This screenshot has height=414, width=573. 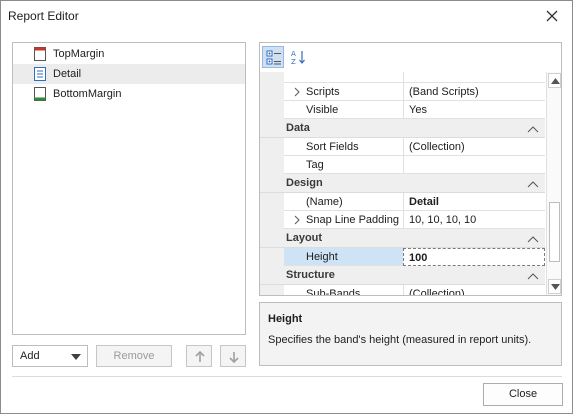 I want to click on add-label: Add, so click(x=30, y=356).